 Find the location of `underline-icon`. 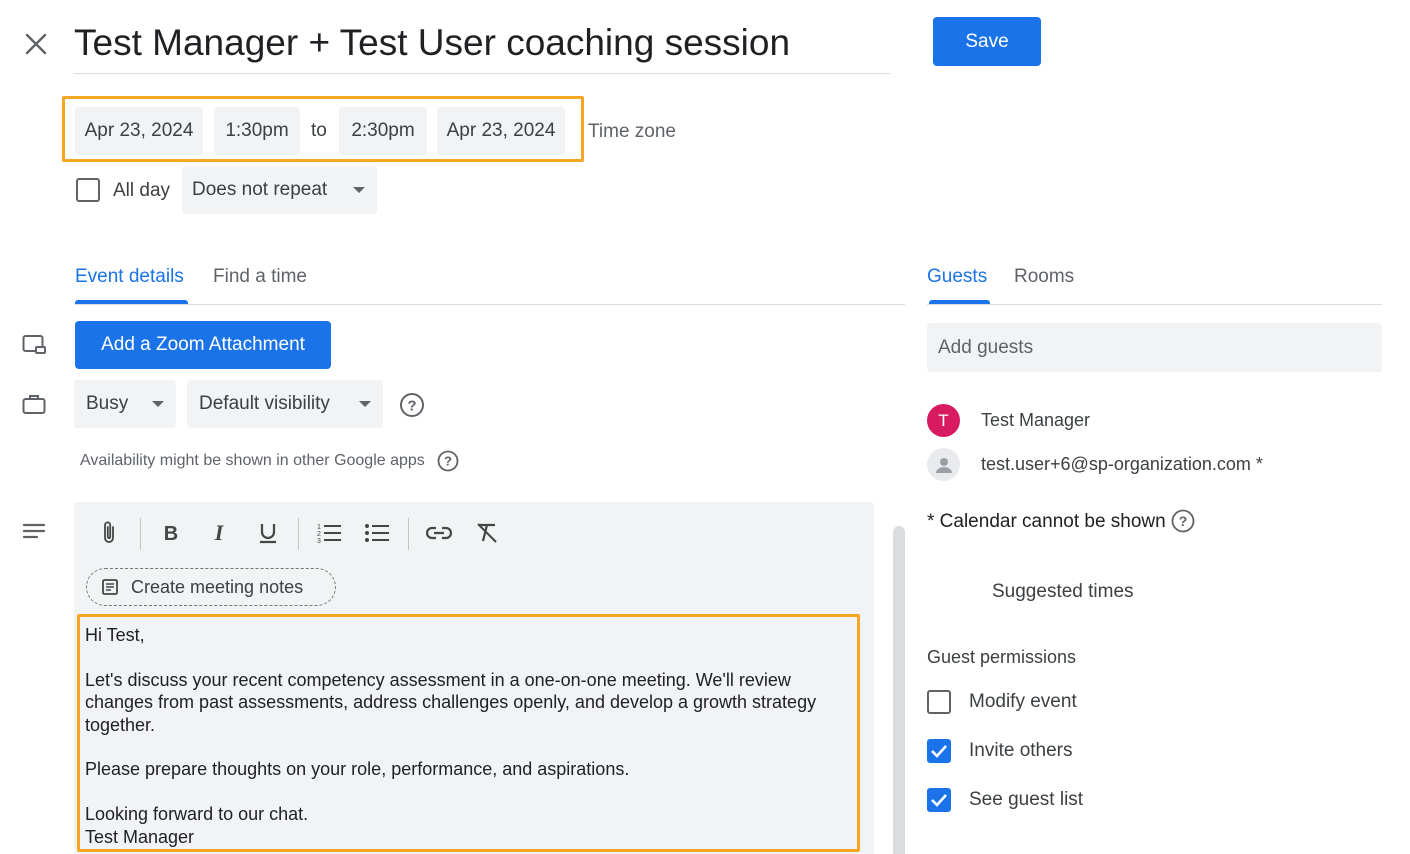

underline-icon is located at coordinates (268, 533).